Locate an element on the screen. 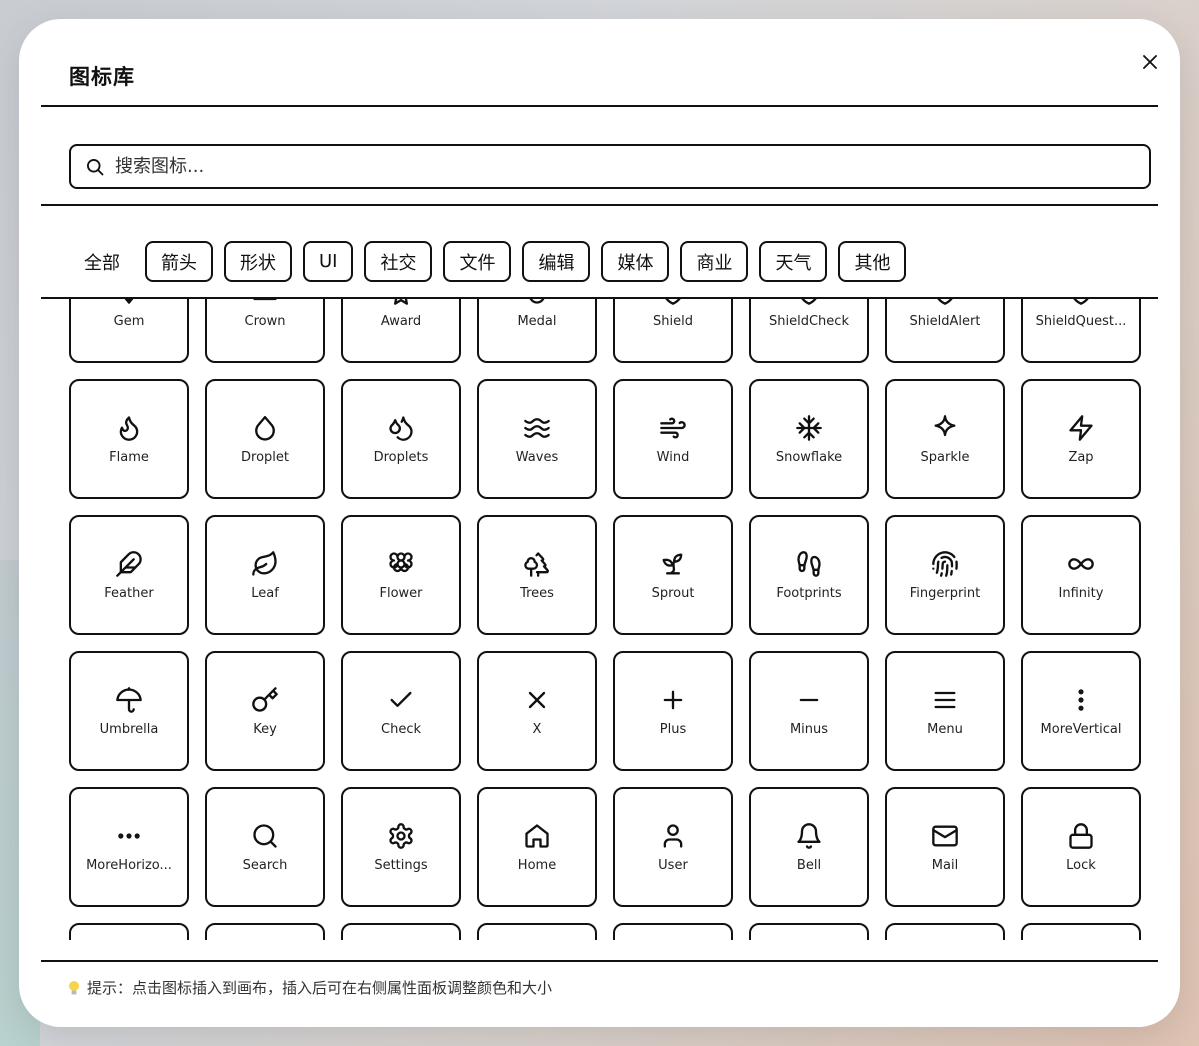  icon-tile-label: Menu is located at coordinates (945, 729).